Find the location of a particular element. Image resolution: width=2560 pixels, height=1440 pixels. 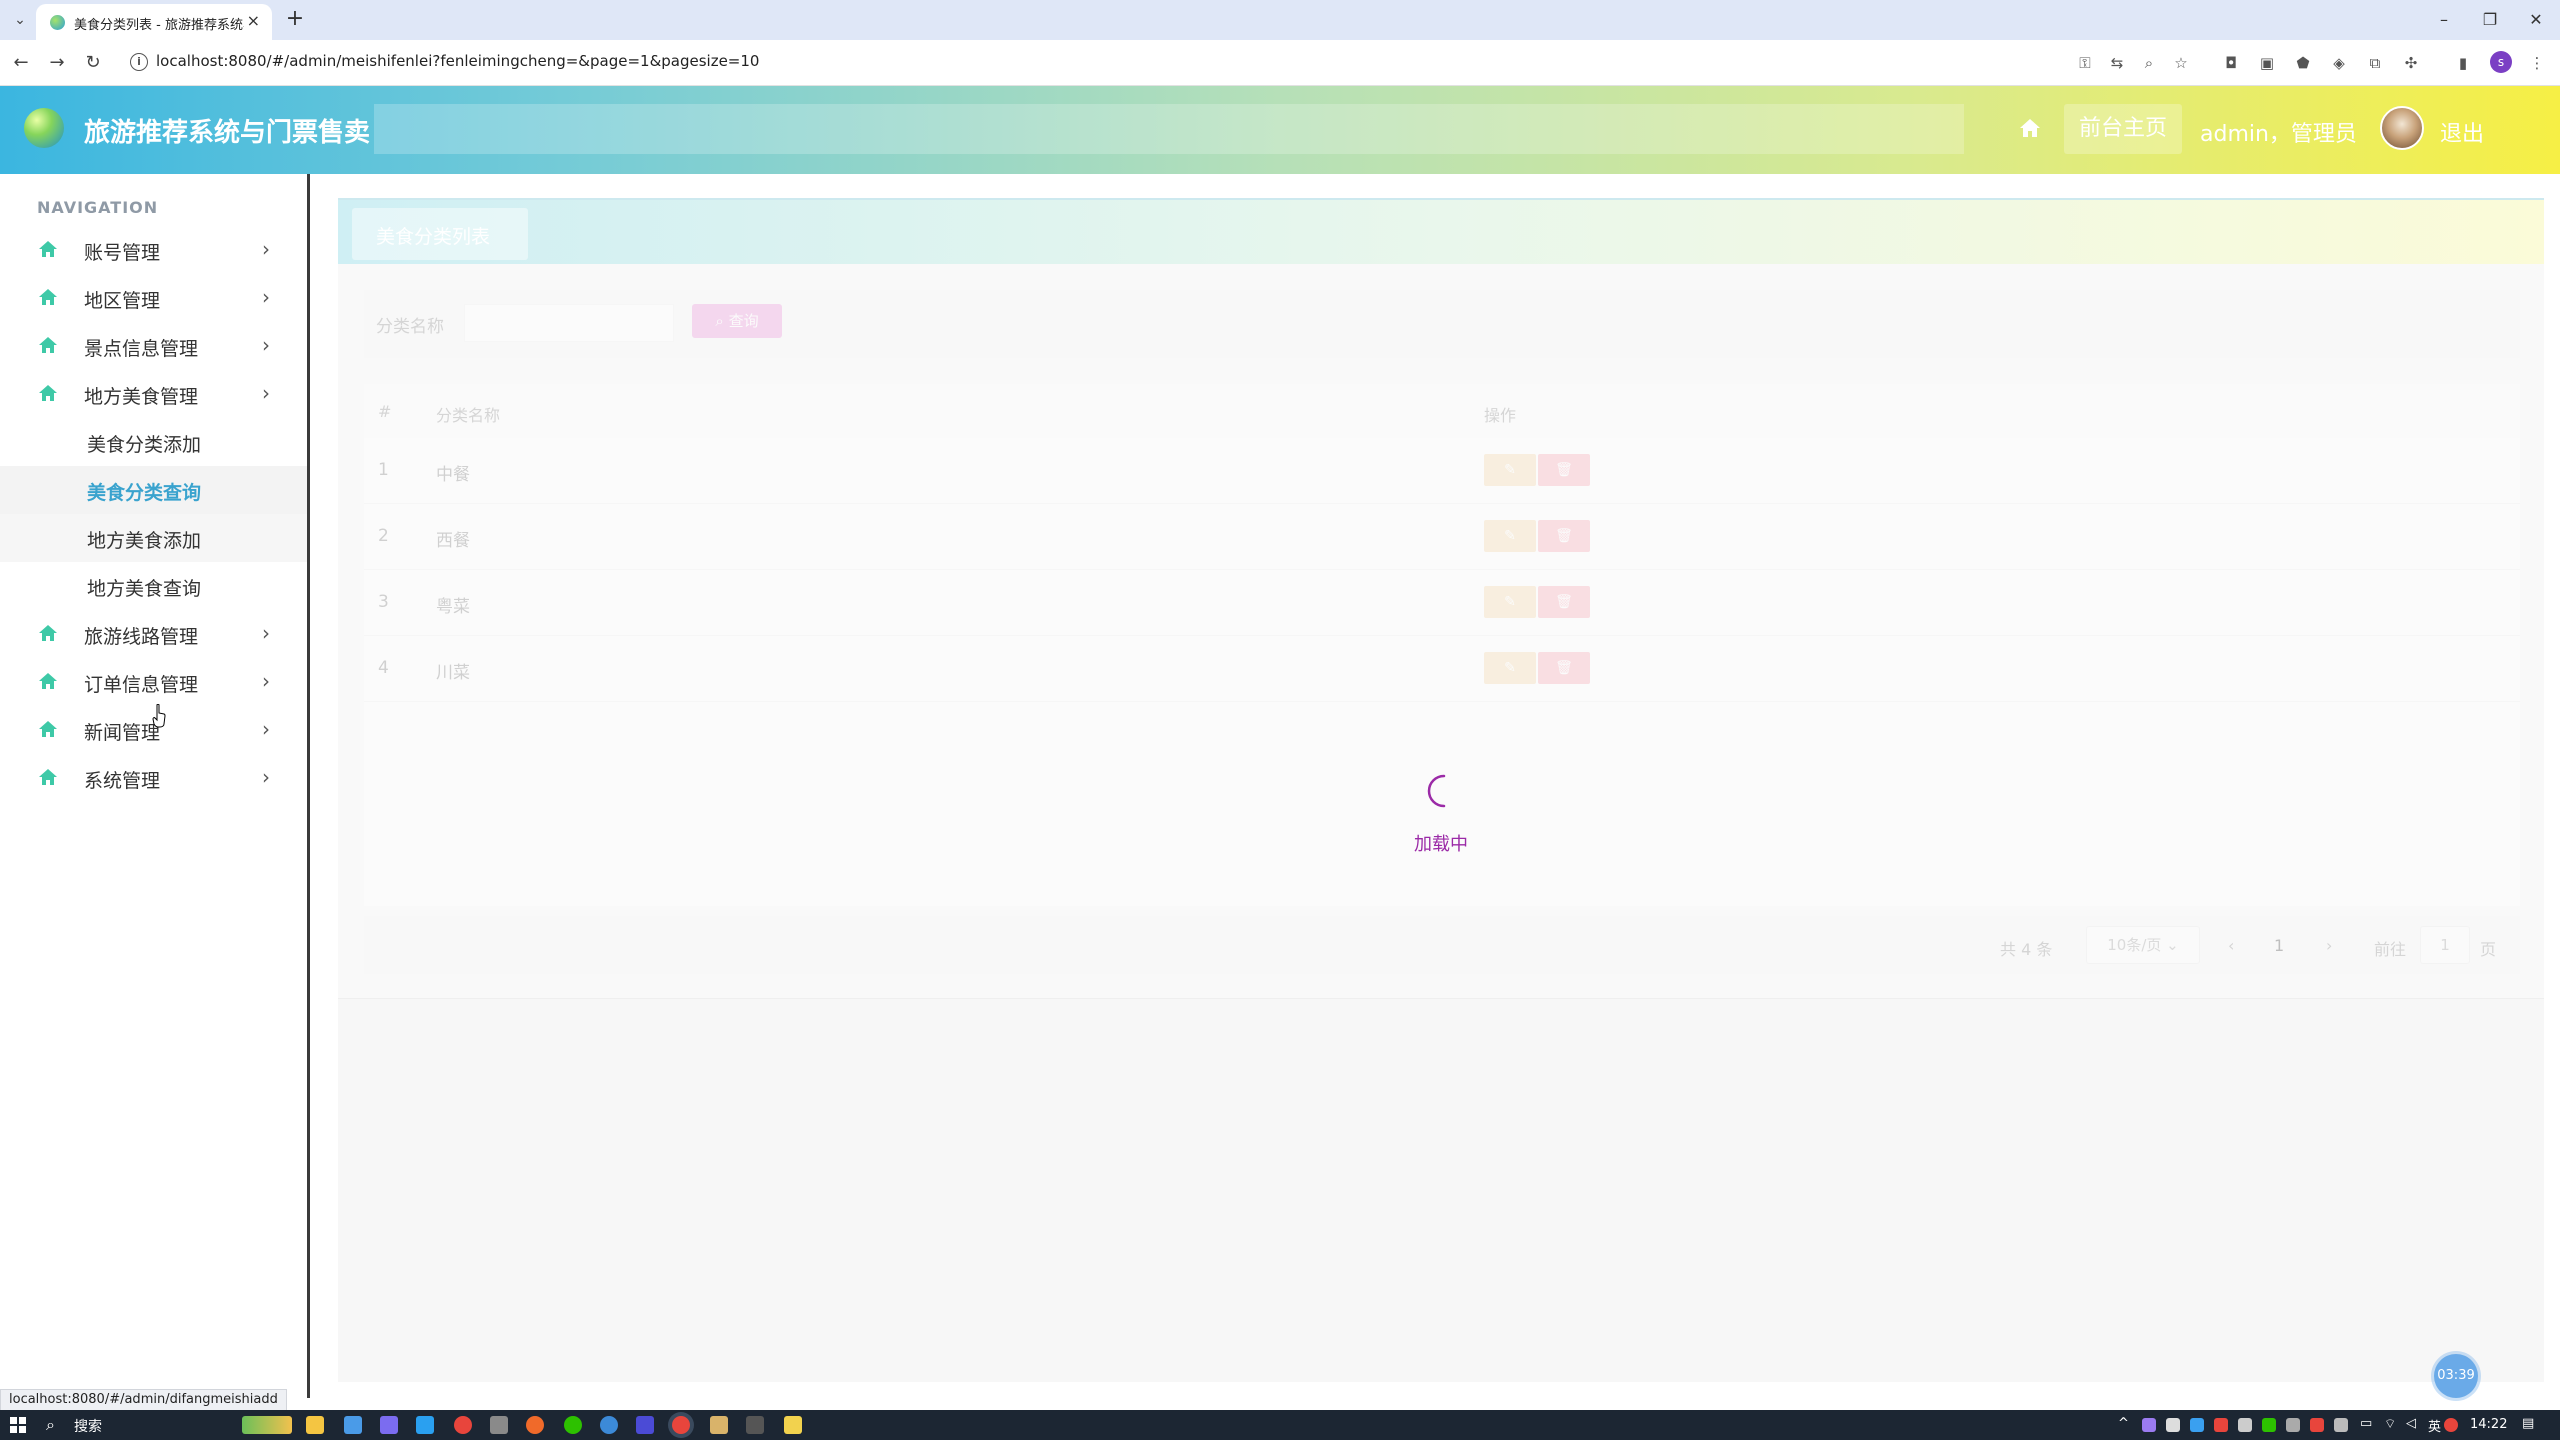

screenshot-icon: ◘ is located at coordinates (2231, 63).